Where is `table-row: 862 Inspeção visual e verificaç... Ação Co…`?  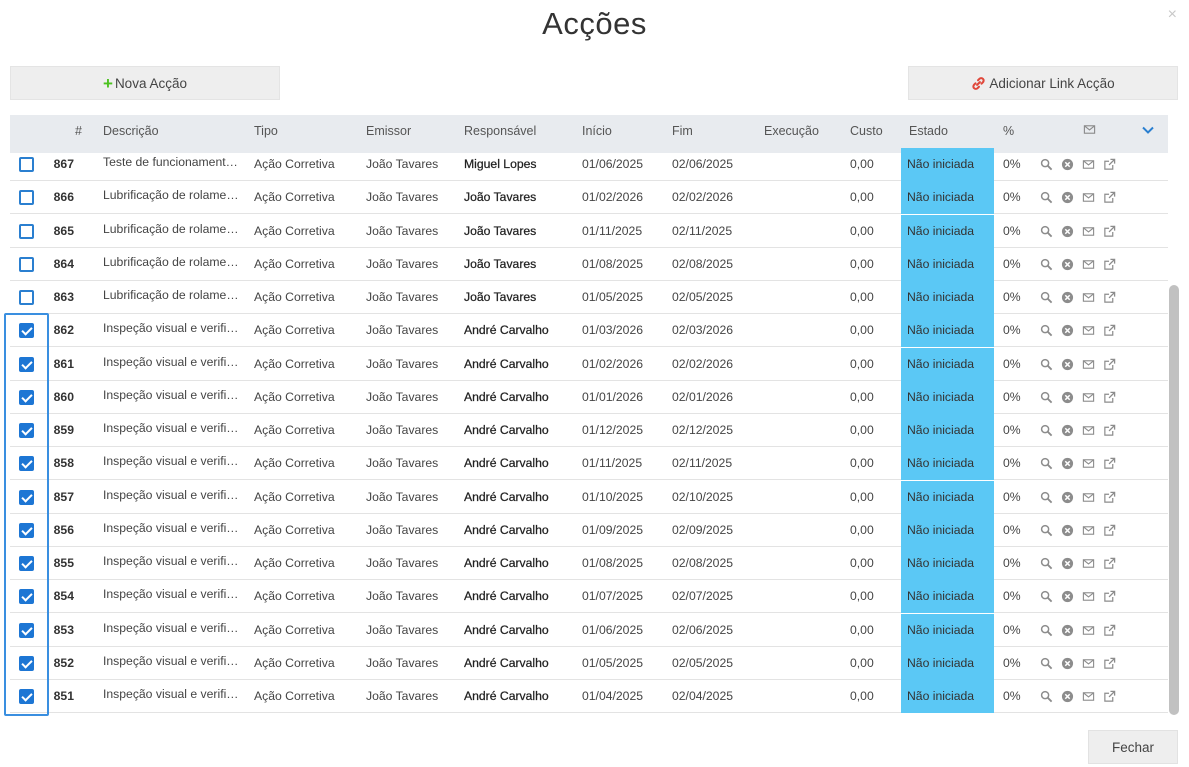
table-row: 862 Inspeção visual e verificaç... Ação Co… is located at coordinates (589, 331).